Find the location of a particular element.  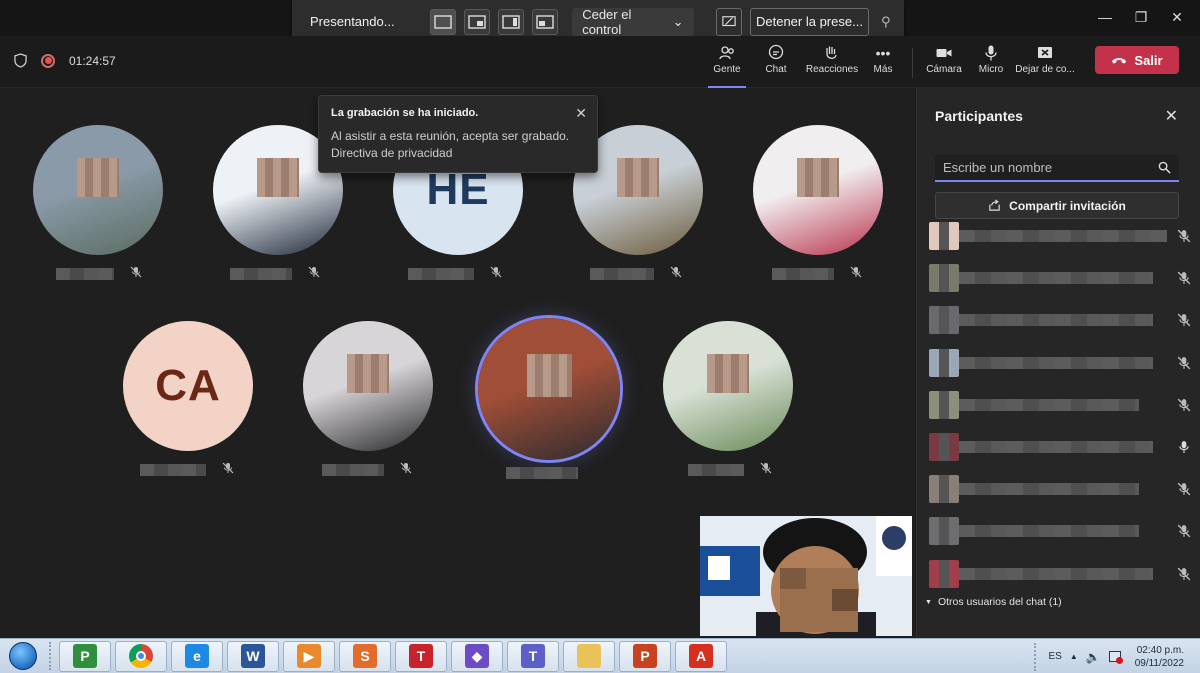

tab-chat: Chat is located at coordinates (776, 65).